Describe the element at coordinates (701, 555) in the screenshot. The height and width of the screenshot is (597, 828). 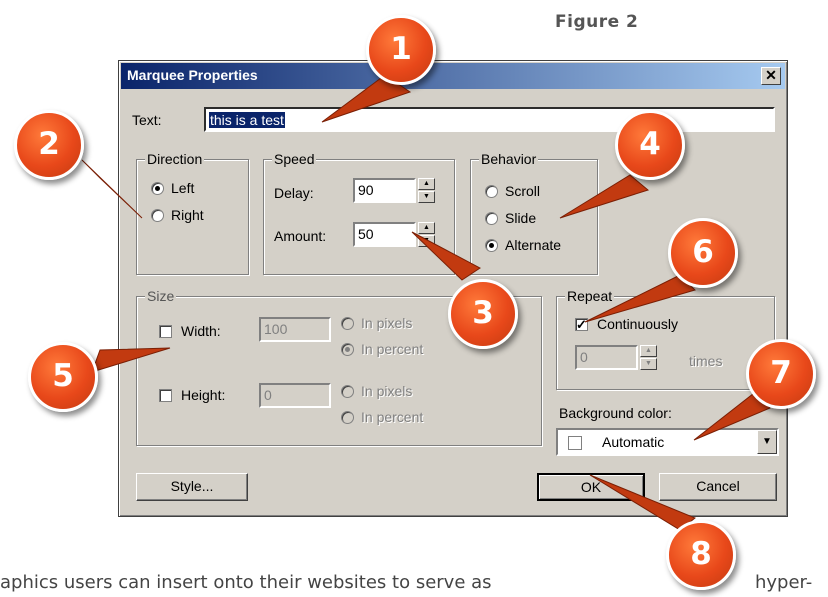
I see `callout-8: 8` at that location.